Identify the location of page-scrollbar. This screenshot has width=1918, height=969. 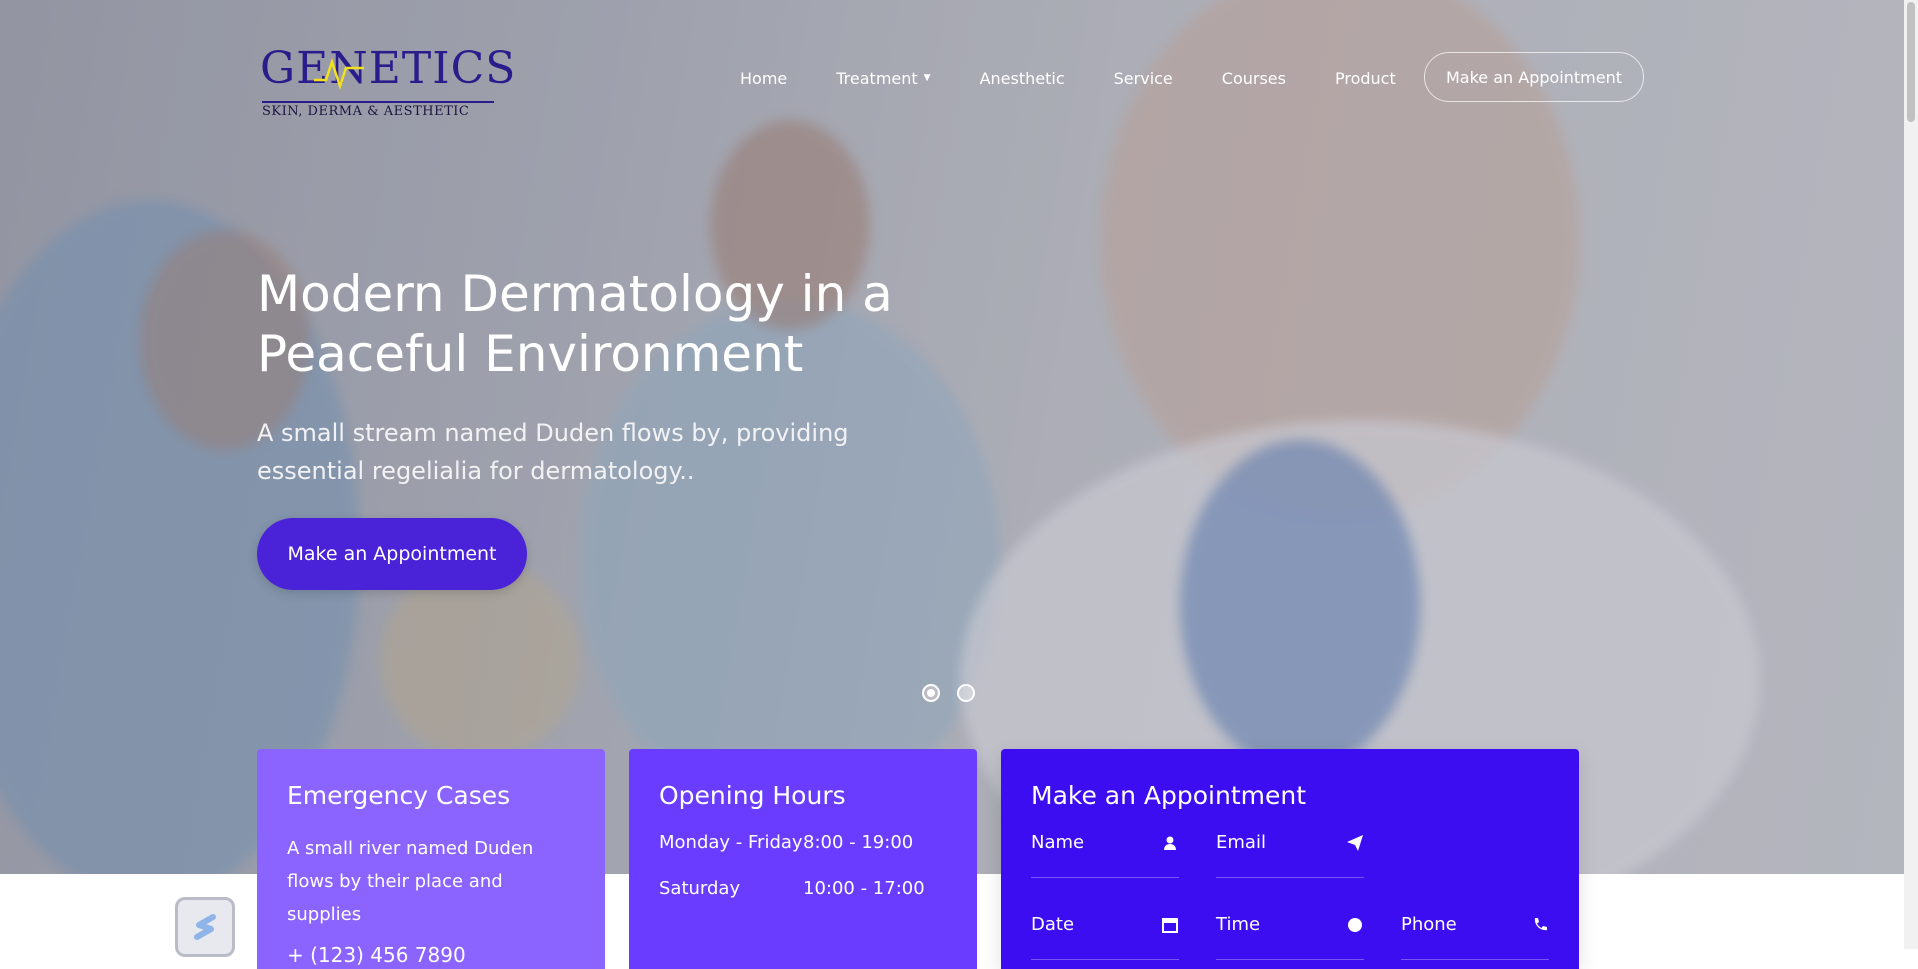
(1911, 474).